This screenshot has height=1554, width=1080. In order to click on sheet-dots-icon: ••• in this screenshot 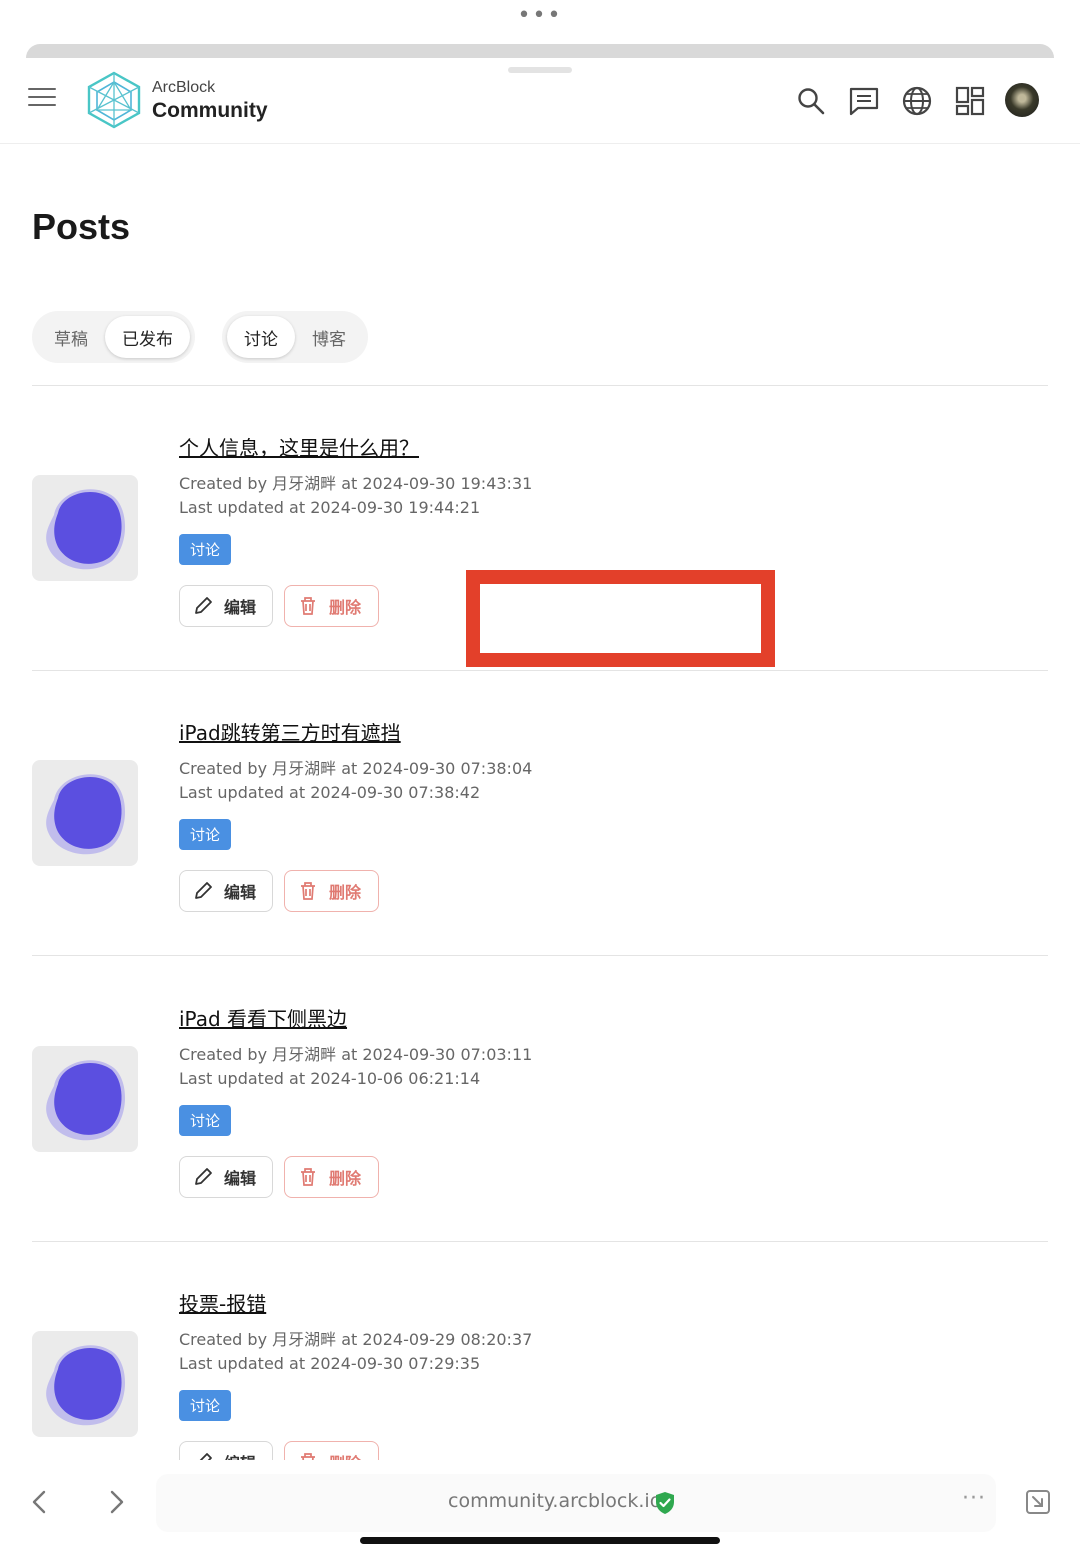, I will do `click(540, 16)`.